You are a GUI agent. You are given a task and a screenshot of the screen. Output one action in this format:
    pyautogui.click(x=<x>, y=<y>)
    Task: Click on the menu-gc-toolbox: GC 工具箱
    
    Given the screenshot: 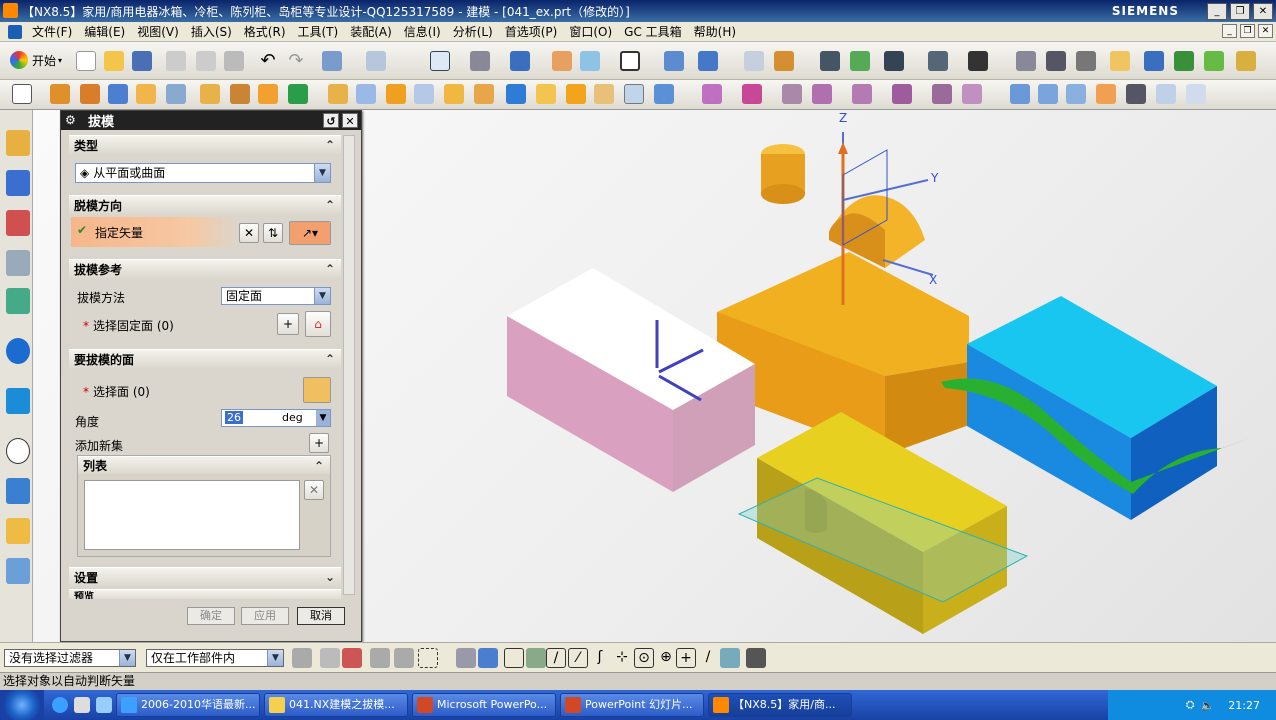 What is the action you would take?
    pyautogui.click(x=653, y=31)
    